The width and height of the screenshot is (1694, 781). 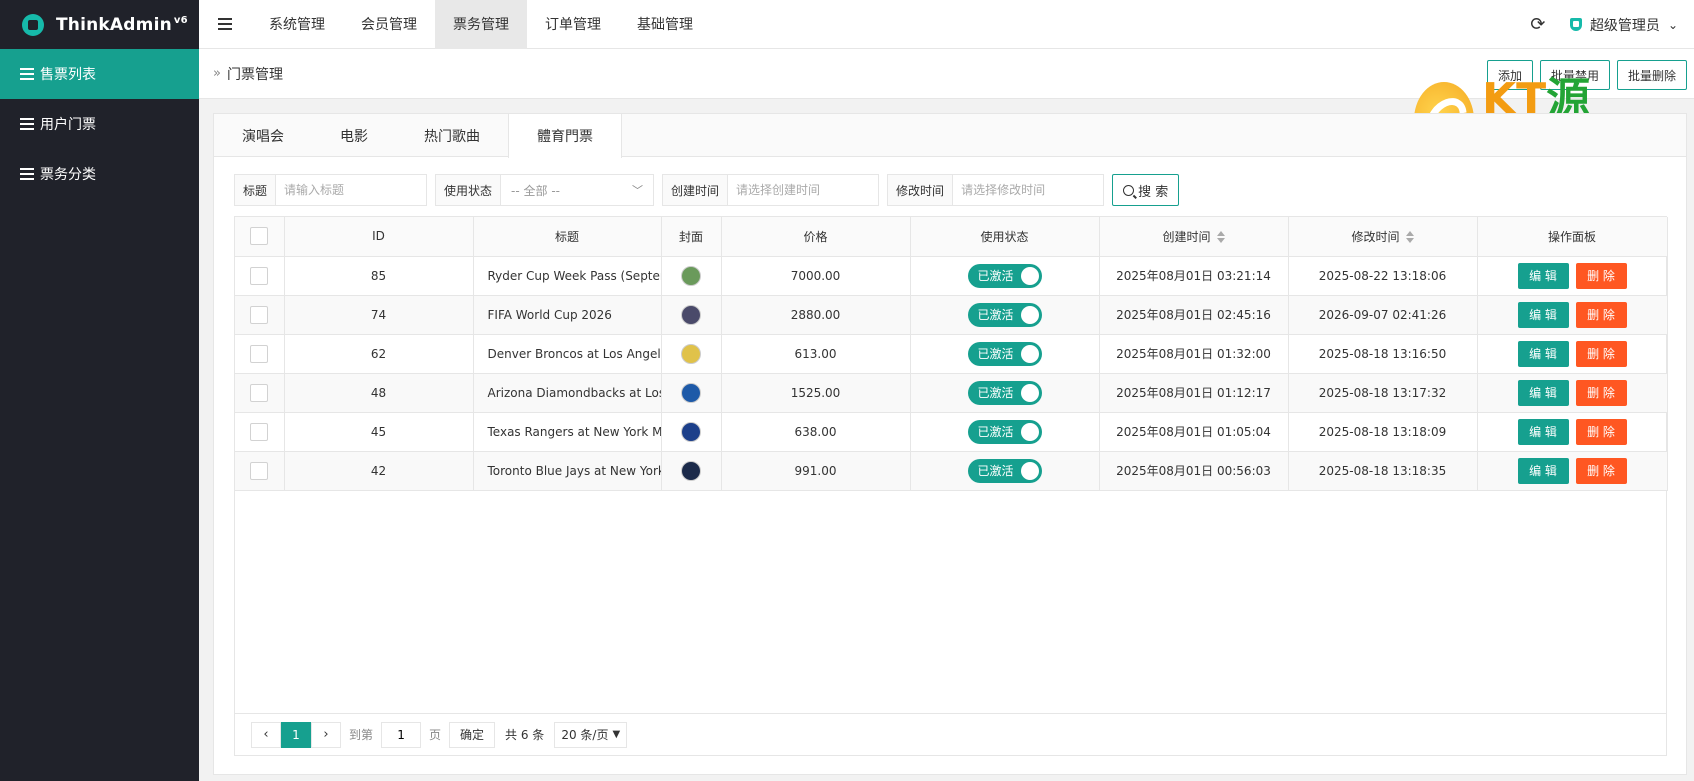 I want to click on col-modified: 修改时间, so click(x=1383, y=237).